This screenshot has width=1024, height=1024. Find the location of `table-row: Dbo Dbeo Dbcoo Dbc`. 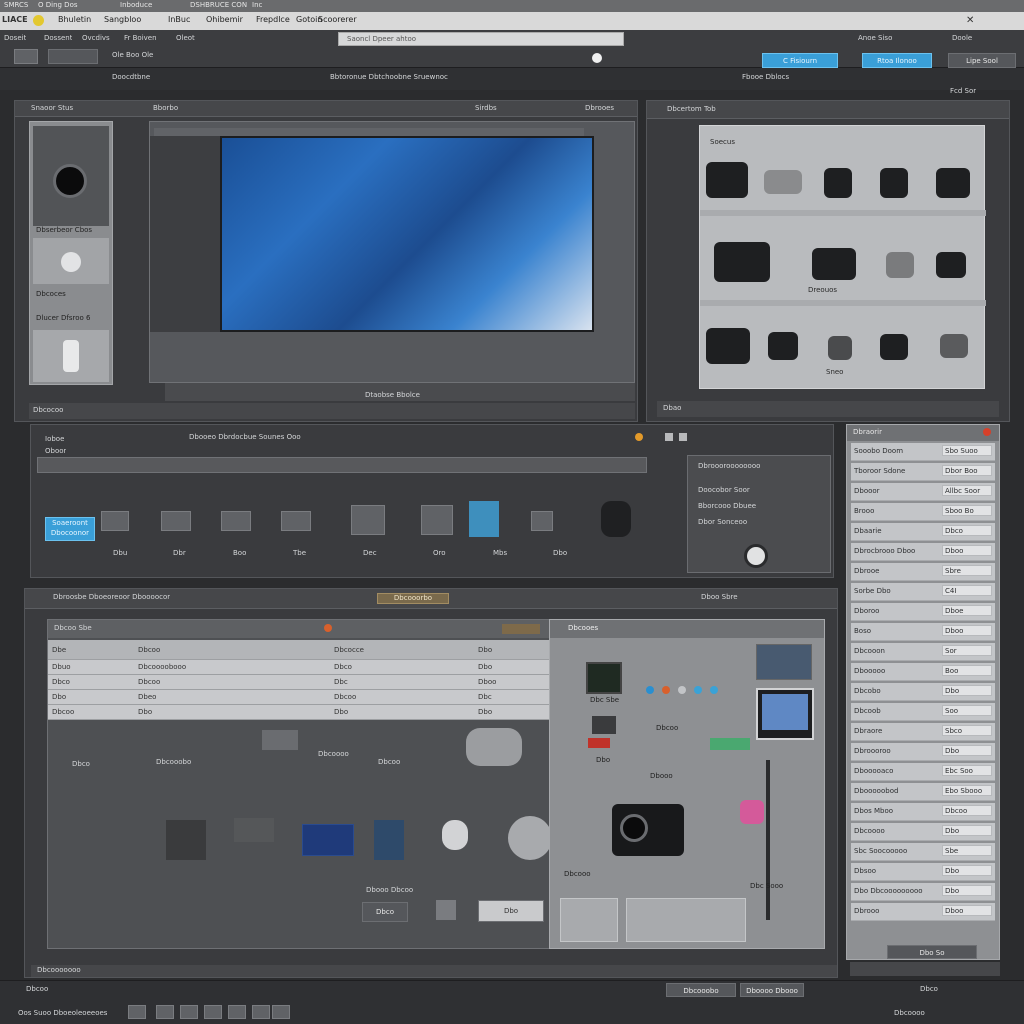

table-row: Dbo Dbeo Dbcoo Dbc is located at coordinates (310, 697).